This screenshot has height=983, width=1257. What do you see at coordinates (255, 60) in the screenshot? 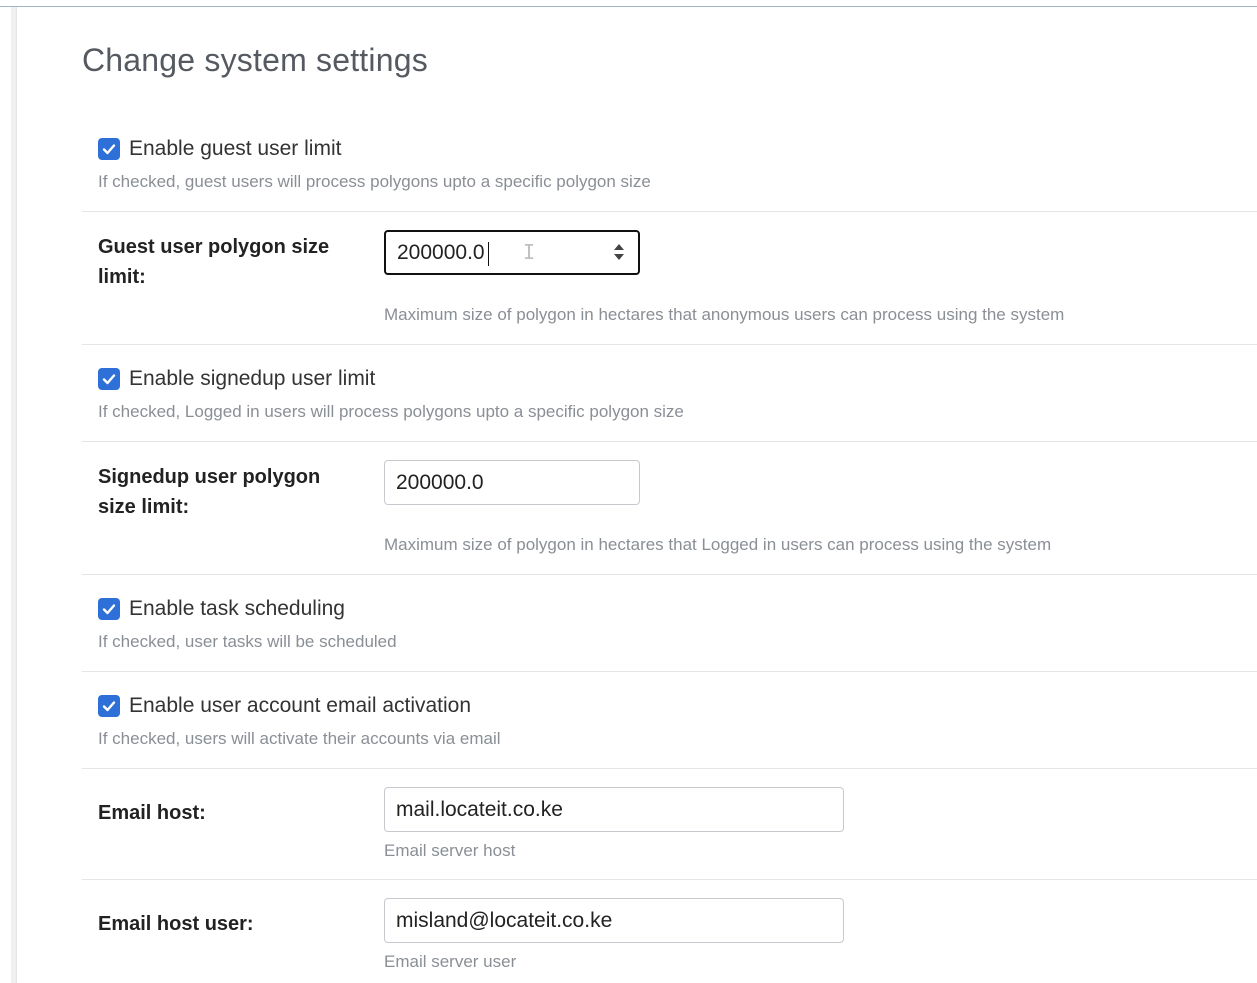
I see `page-title: Change system settings` at bounding box center [255, 60].